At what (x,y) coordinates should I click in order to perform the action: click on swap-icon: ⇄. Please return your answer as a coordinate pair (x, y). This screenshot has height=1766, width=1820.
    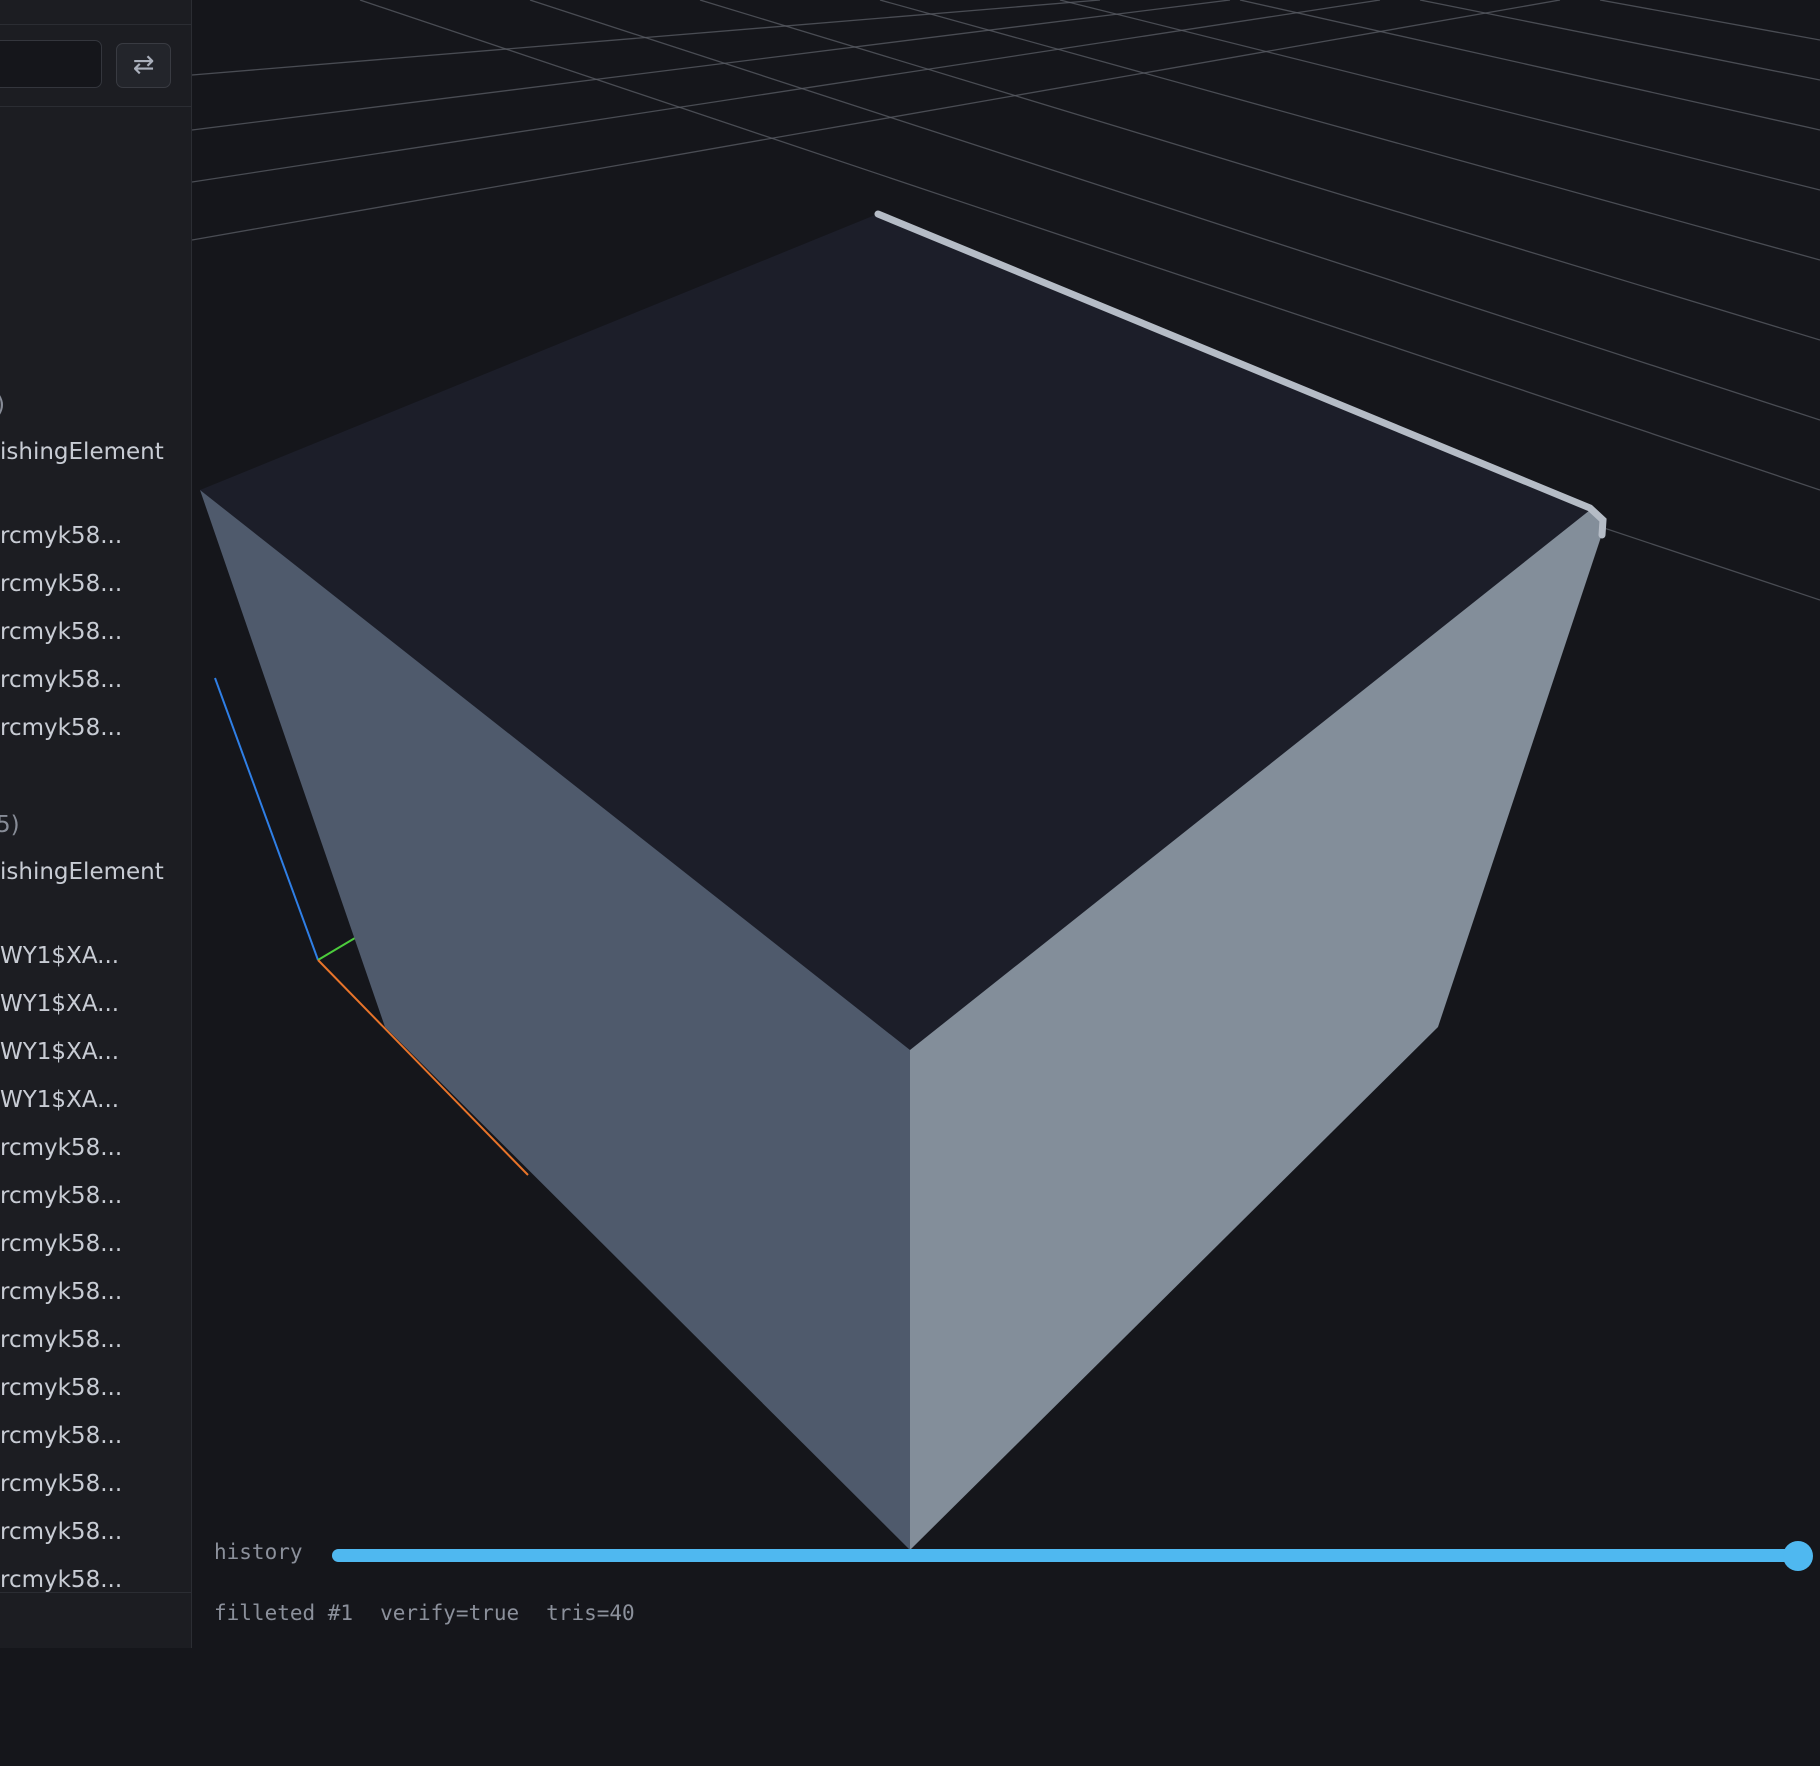
    Looking at the image, I should click on (143, 65).